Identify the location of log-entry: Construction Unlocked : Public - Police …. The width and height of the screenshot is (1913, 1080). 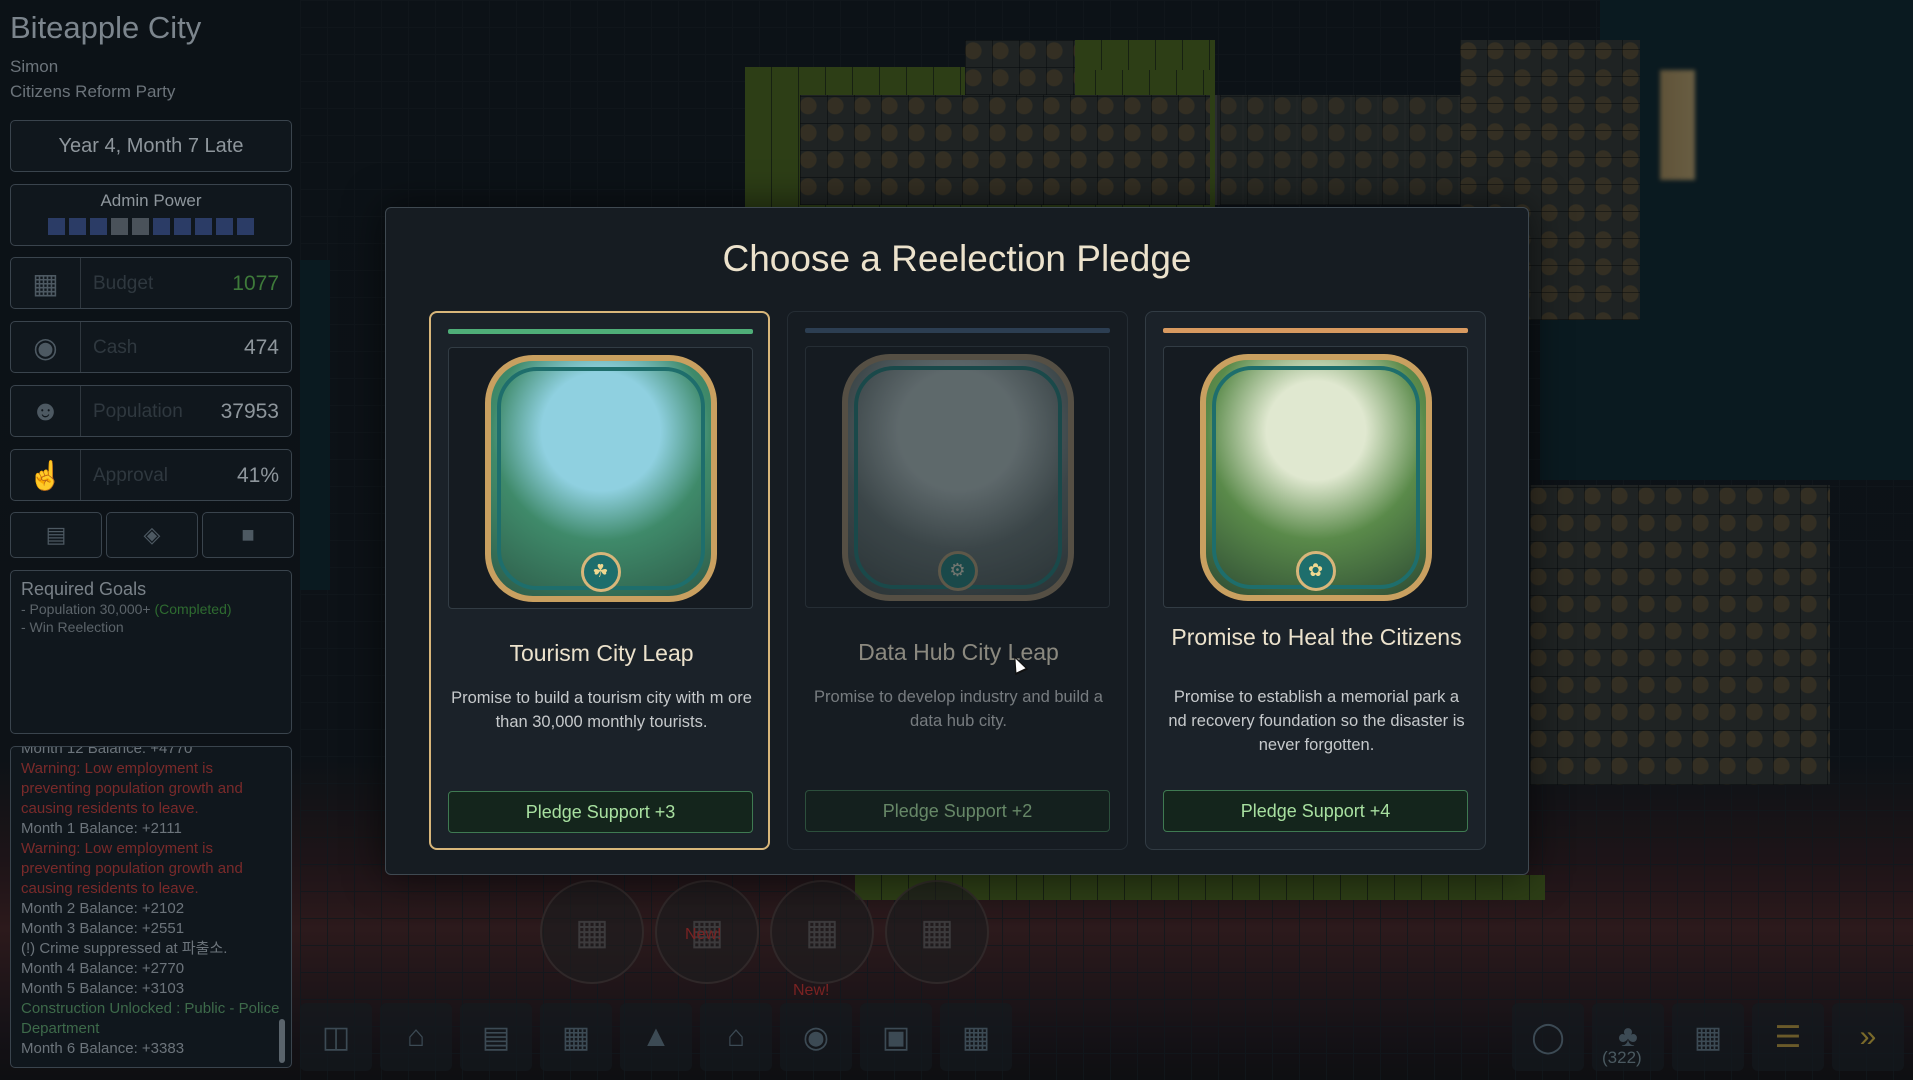
(150, 1018).